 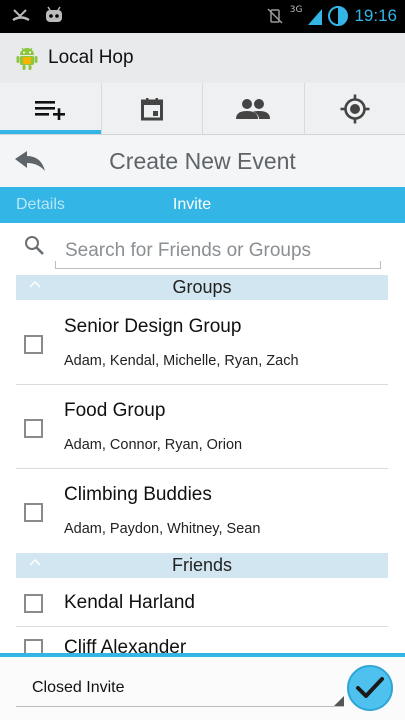 I want to click on checkmark-icon, so click(x=370, y=687).